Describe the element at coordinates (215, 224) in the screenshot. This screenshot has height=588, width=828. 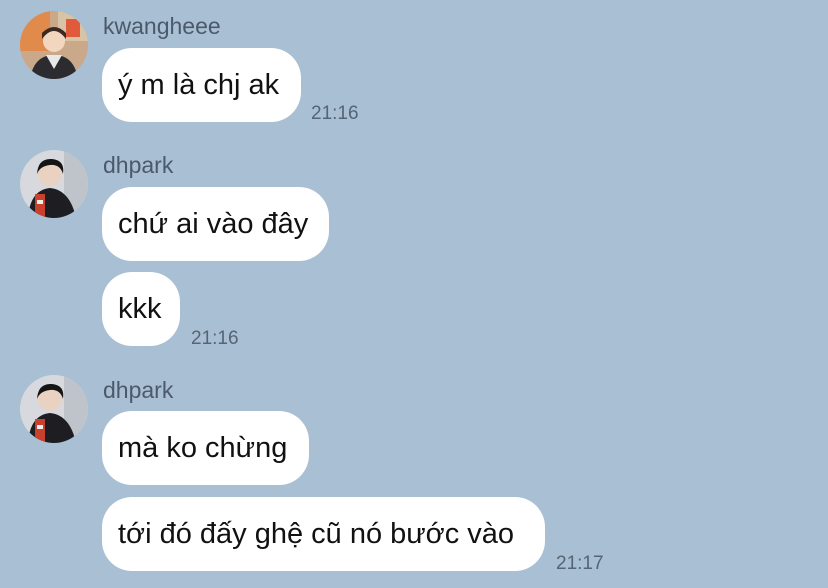
I see `message-bubble: chứ ai vào đây` at that location.